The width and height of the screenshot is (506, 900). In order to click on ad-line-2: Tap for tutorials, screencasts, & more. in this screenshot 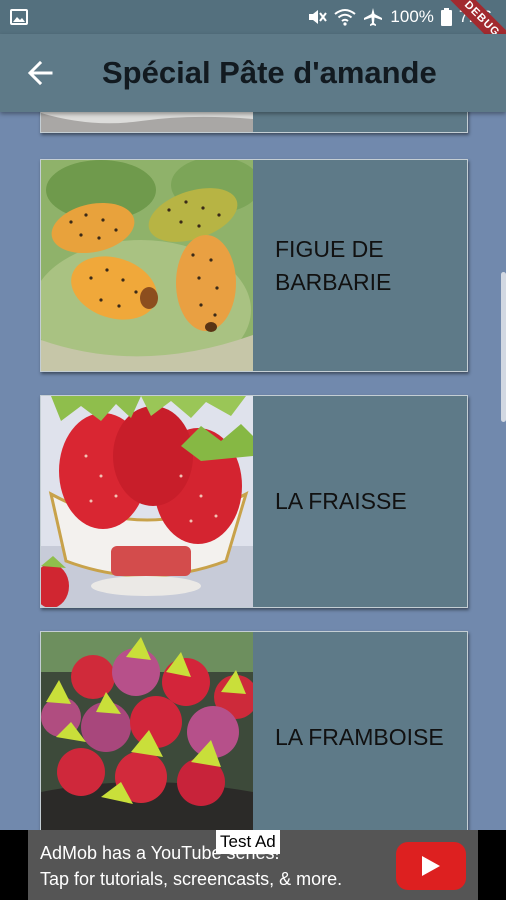, I will do `click(191, 879)`.